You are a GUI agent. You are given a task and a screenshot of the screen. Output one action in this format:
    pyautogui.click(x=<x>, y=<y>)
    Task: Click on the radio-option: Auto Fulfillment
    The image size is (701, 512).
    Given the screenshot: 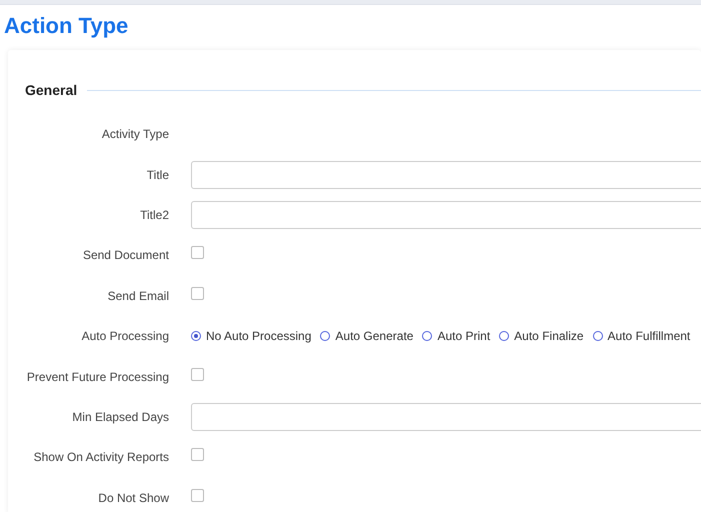 What is the action you would take?
    pyautogui.click(x=641, y=336)
    